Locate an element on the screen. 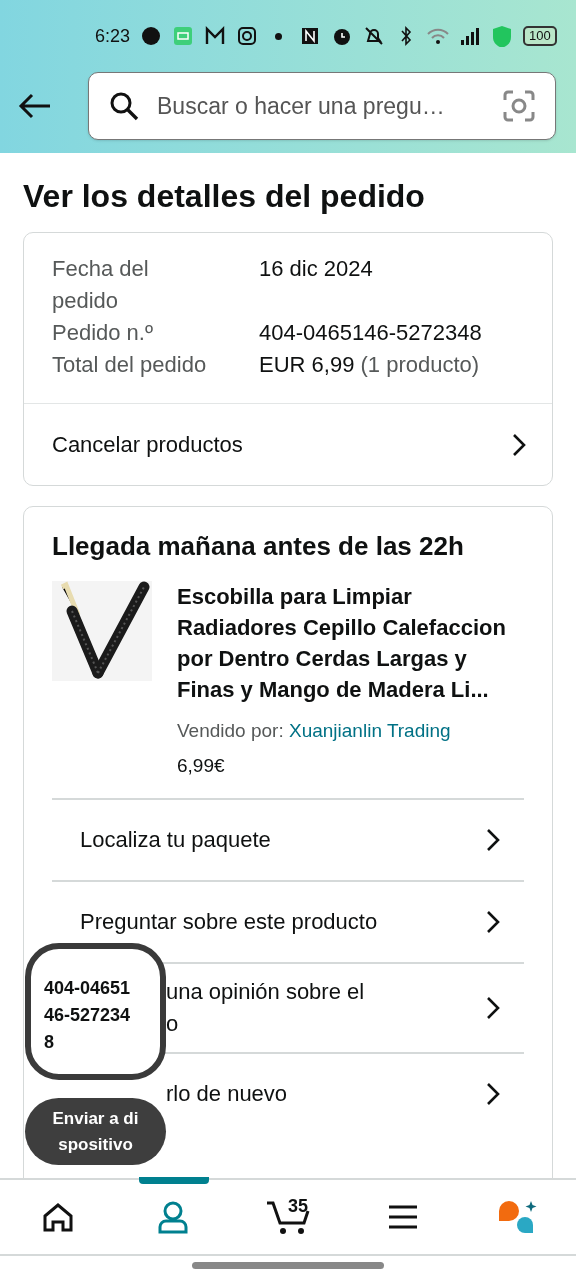 This screenshot has width=576, height=1280. order-action-row: Localiza tu paquete is located at coordinates (288, 839).